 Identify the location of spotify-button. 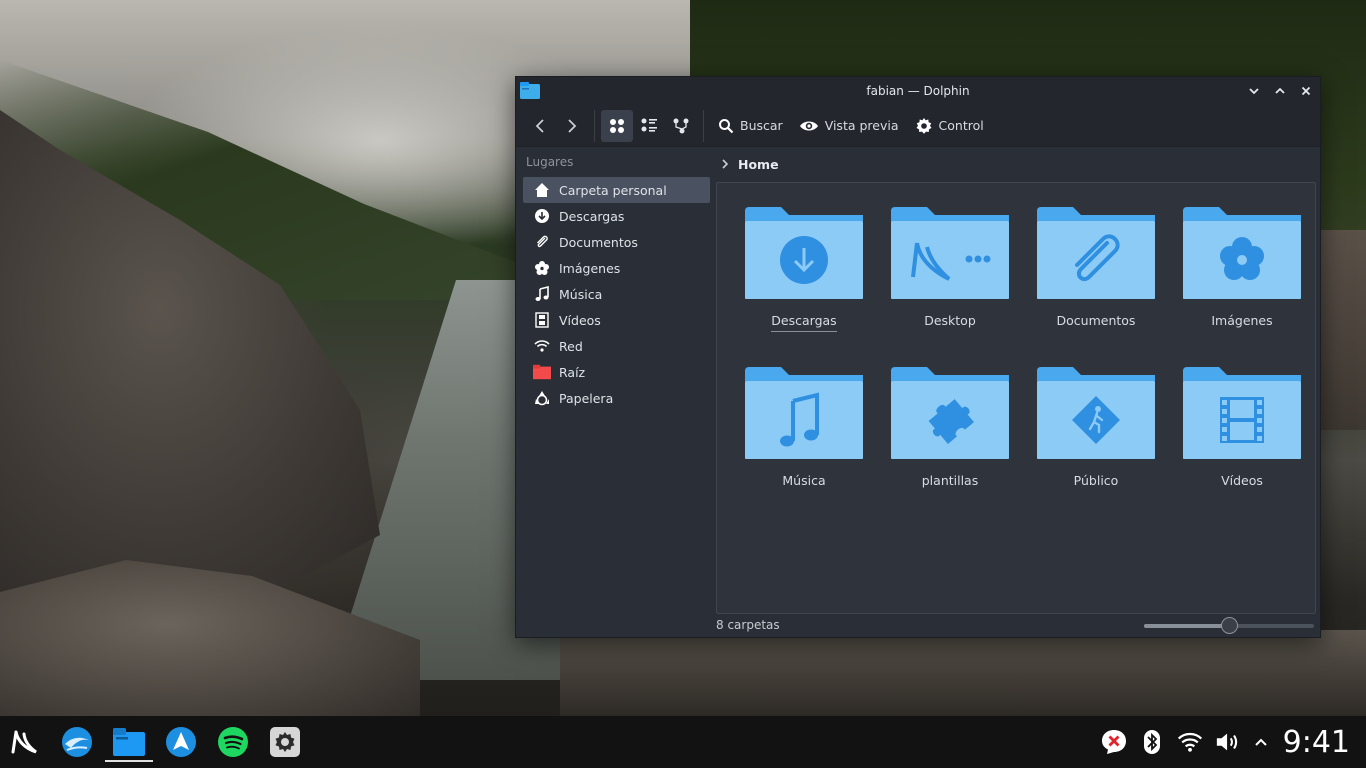
(233, 742).